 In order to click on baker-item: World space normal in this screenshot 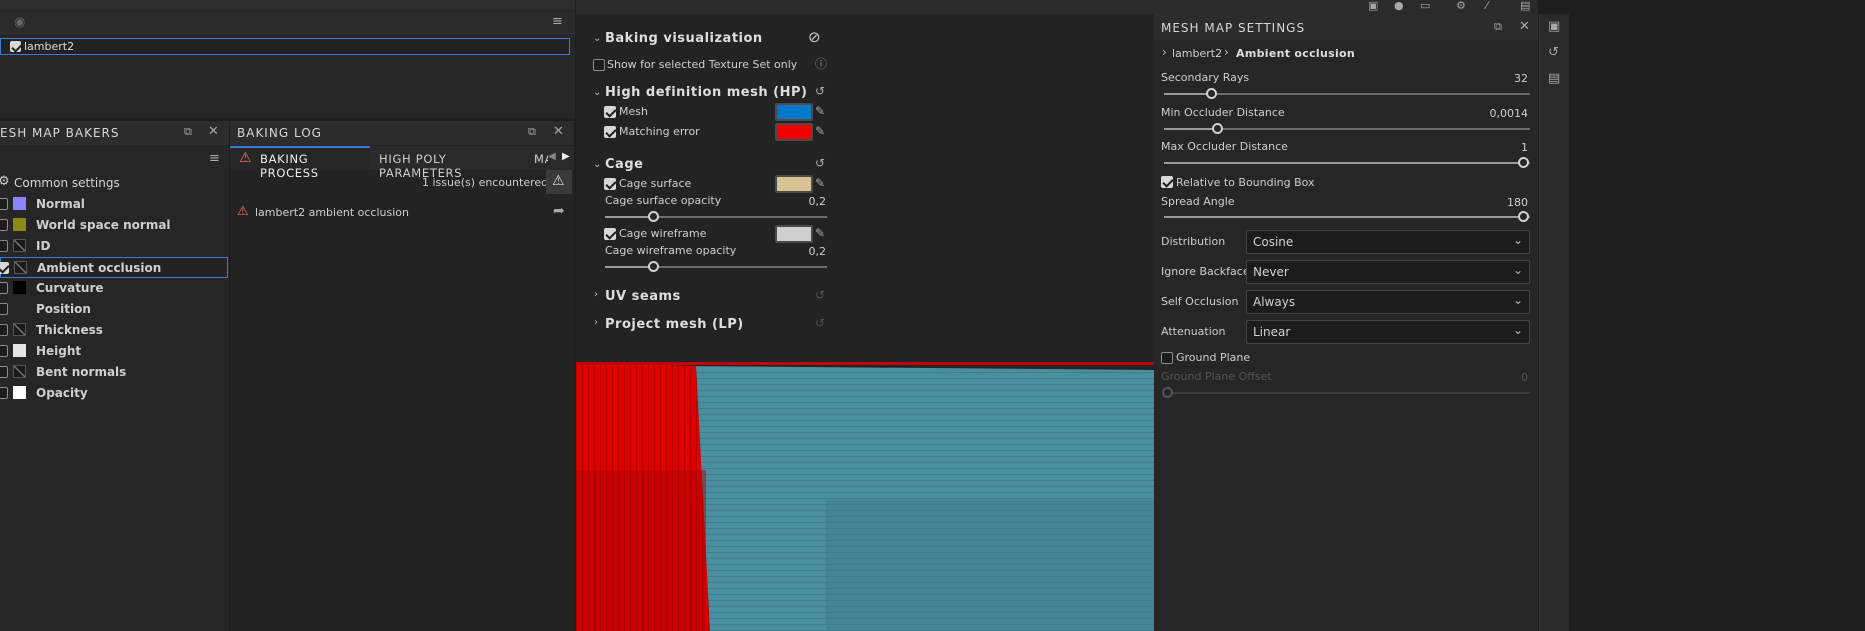, I will do `click(114, 225)`.